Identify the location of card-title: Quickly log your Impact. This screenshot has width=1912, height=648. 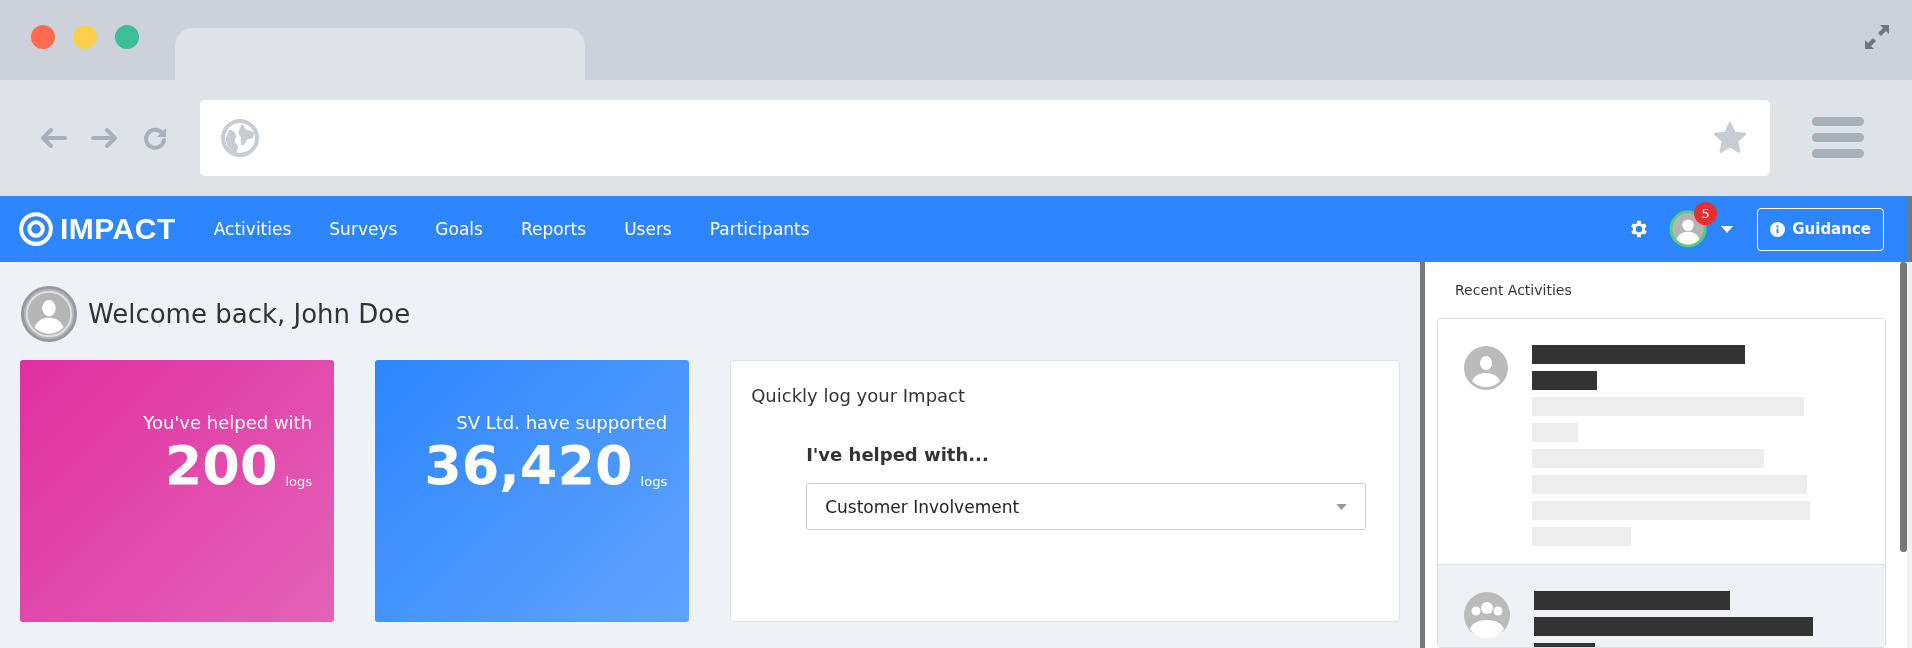
(859, 395).